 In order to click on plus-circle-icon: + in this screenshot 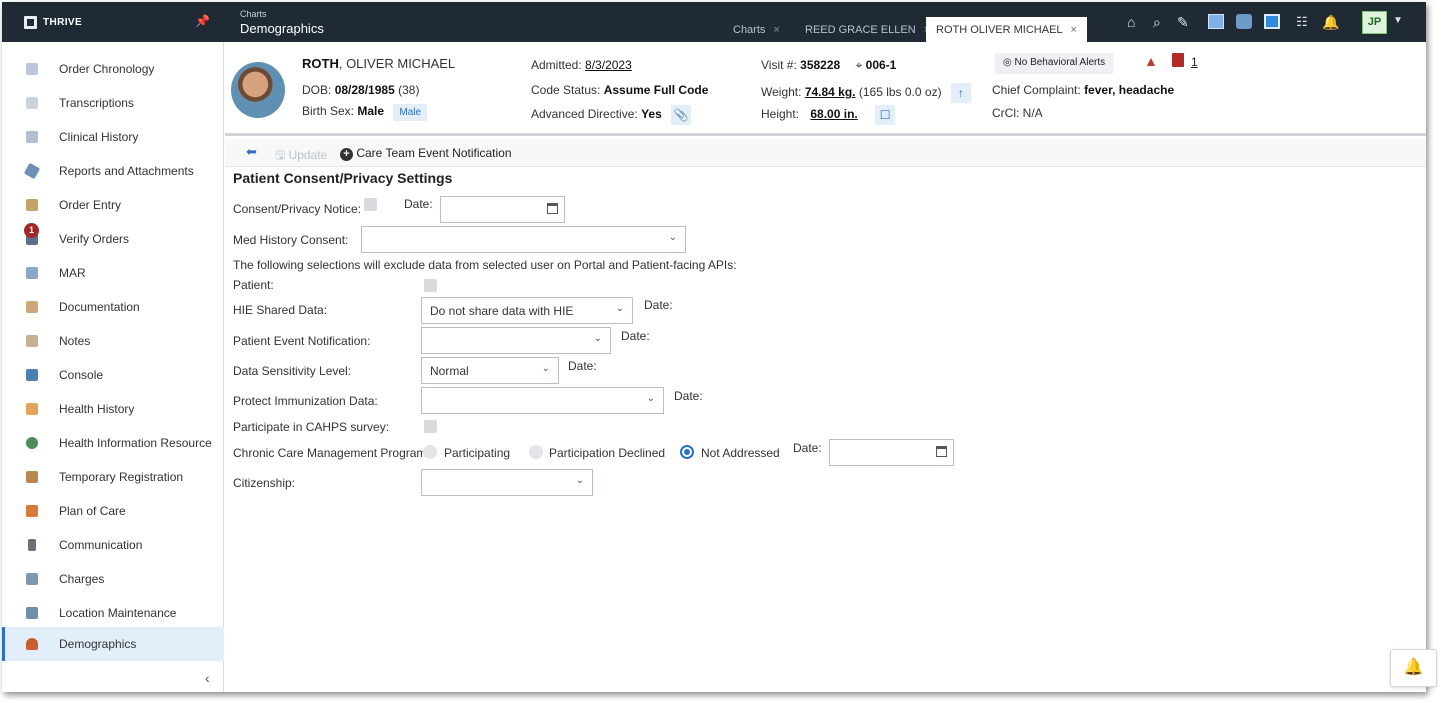, I will do `click(346, 154)`.